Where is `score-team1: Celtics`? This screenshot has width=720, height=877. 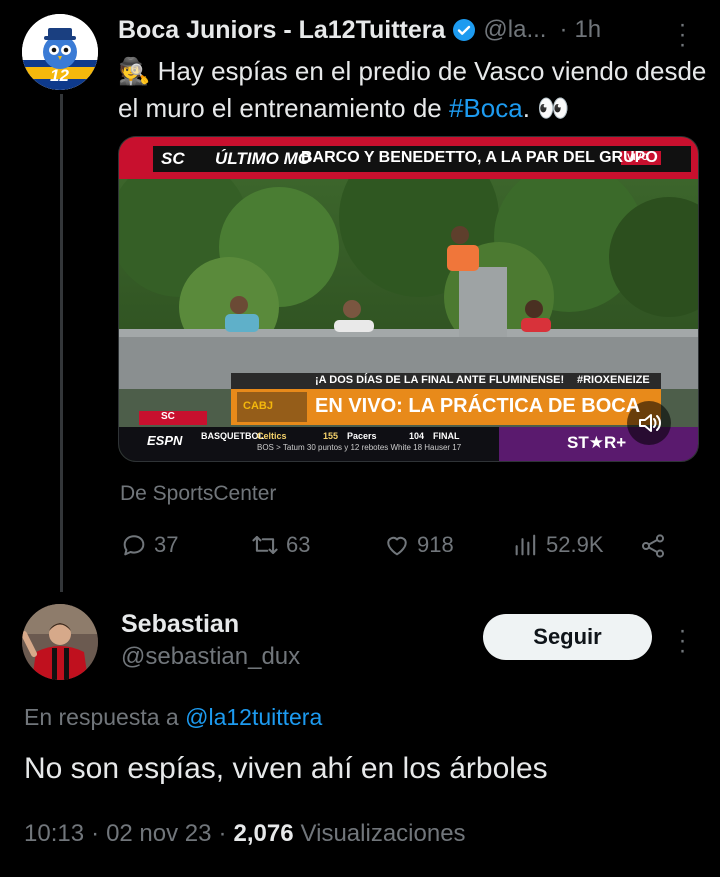 score-team1: Celtics is located at coordinates (272, 436).